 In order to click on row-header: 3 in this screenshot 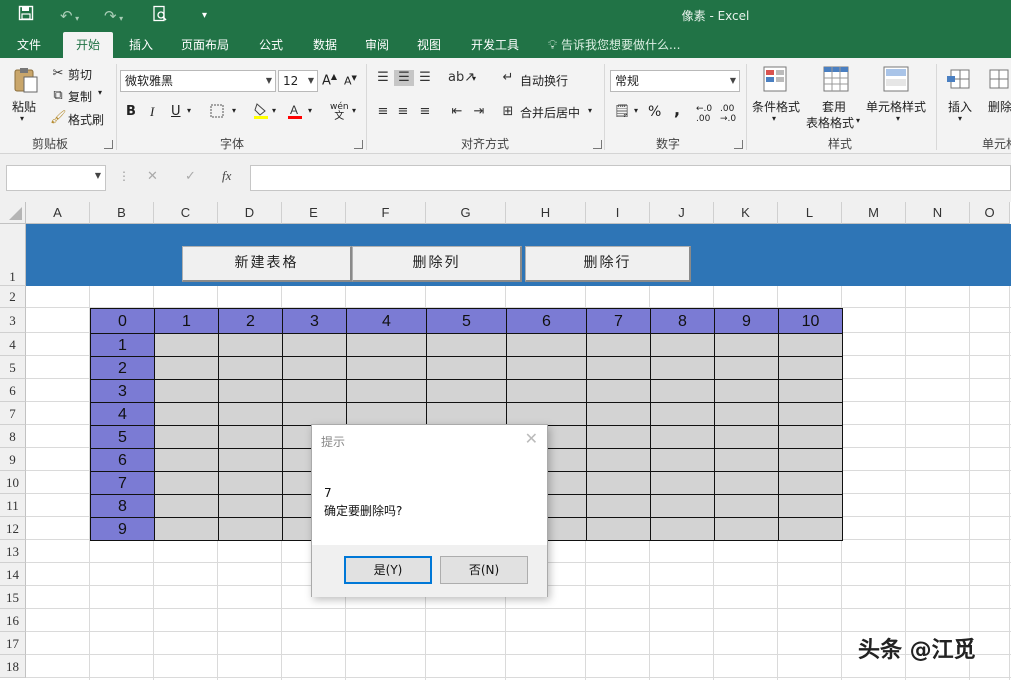, I will do `click(13, 320)`.